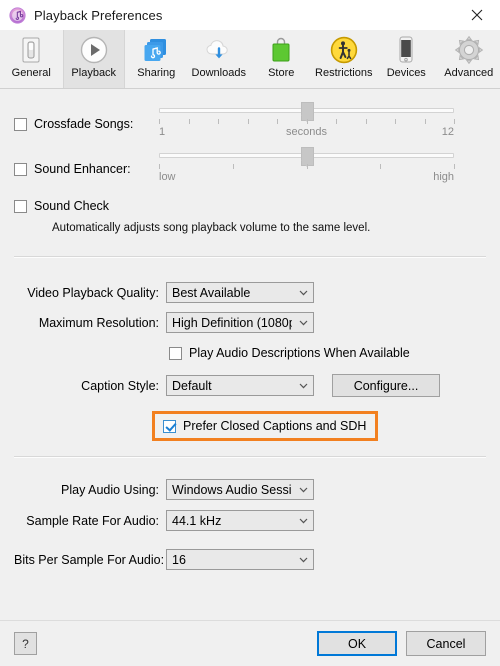 The width and height of the screenshot is (500, 666). Describe the element at coordinates (169, 426) in the screenshot. I see `closed-captions-checkbox` at that location.